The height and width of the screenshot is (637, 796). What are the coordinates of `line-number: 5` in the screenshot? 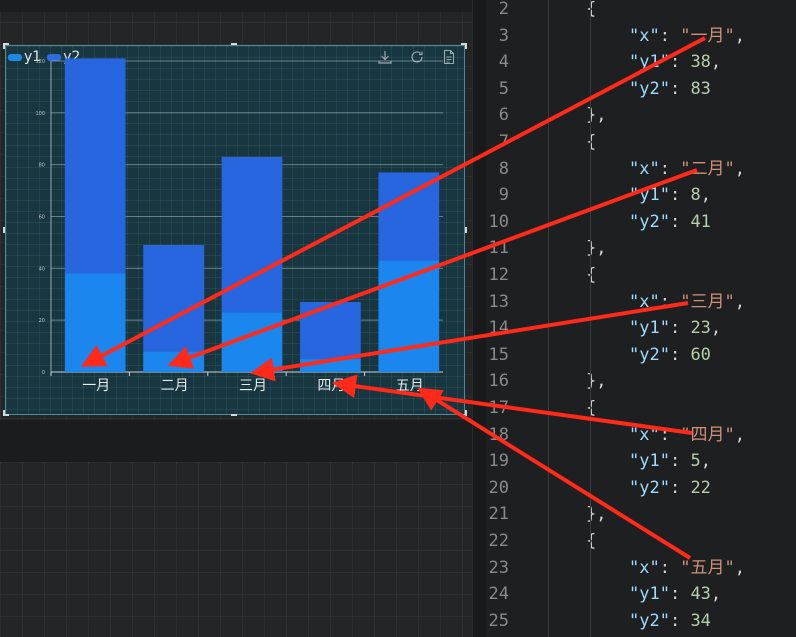 It's located at (503, 88).